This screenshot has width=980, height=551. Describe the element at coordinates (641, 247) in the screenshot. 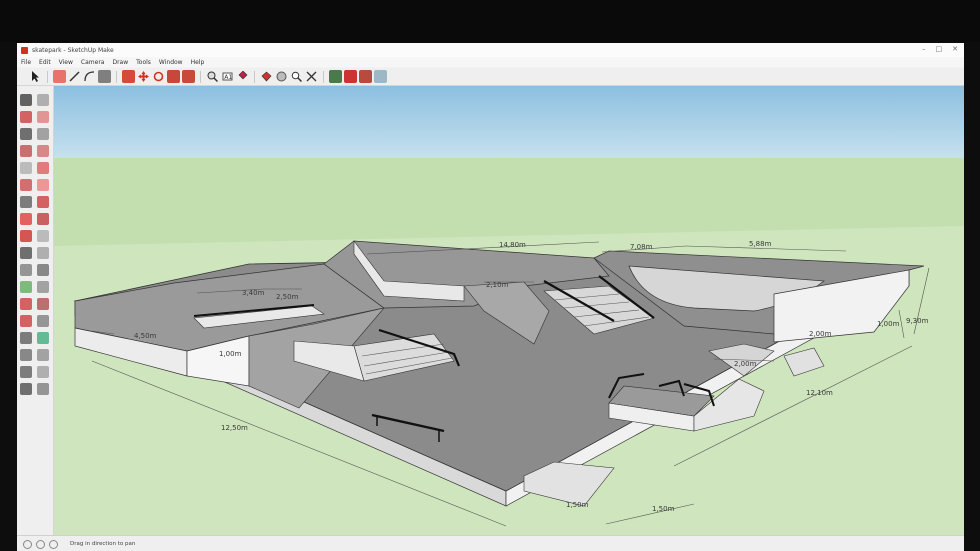

I see `dim-7-08m: 7,08m` at that location.